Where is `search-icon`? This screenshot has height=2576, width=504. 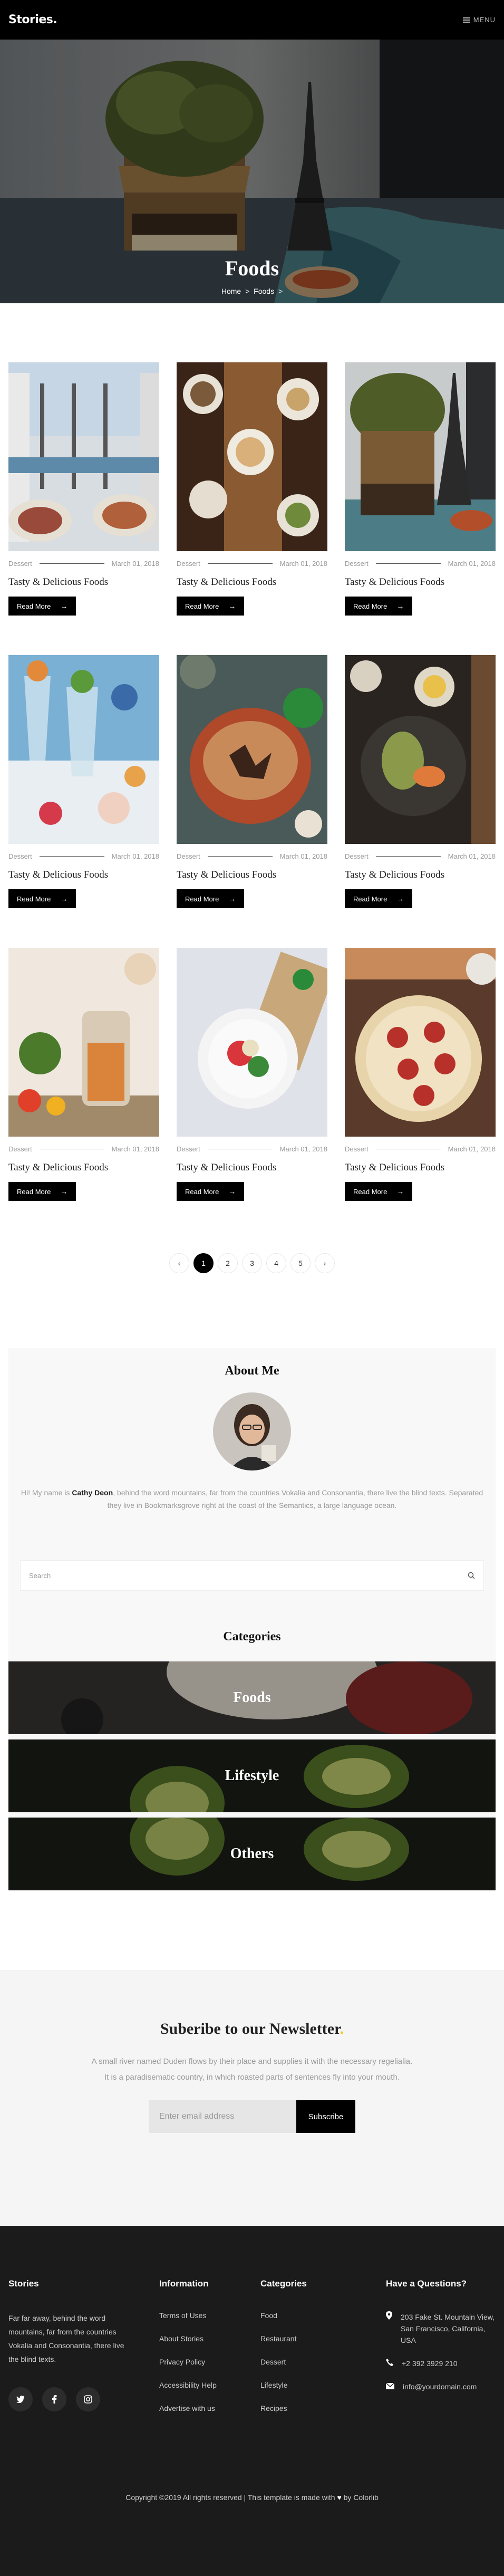 search-icon is located at coordinates (471, 1576).